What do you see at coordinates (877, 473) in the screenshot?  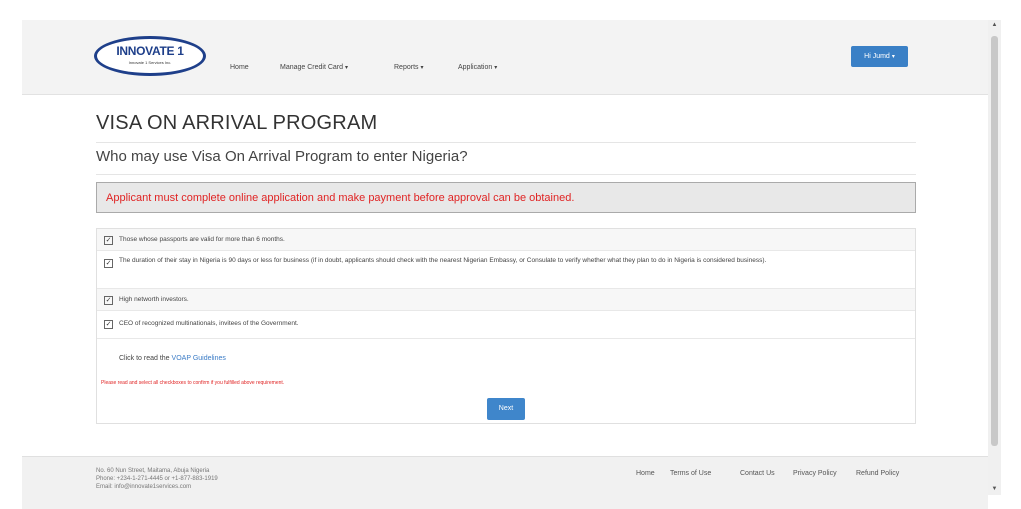 I see `footer-link-refund: Refund Policy` at bounding box center [877, 473].